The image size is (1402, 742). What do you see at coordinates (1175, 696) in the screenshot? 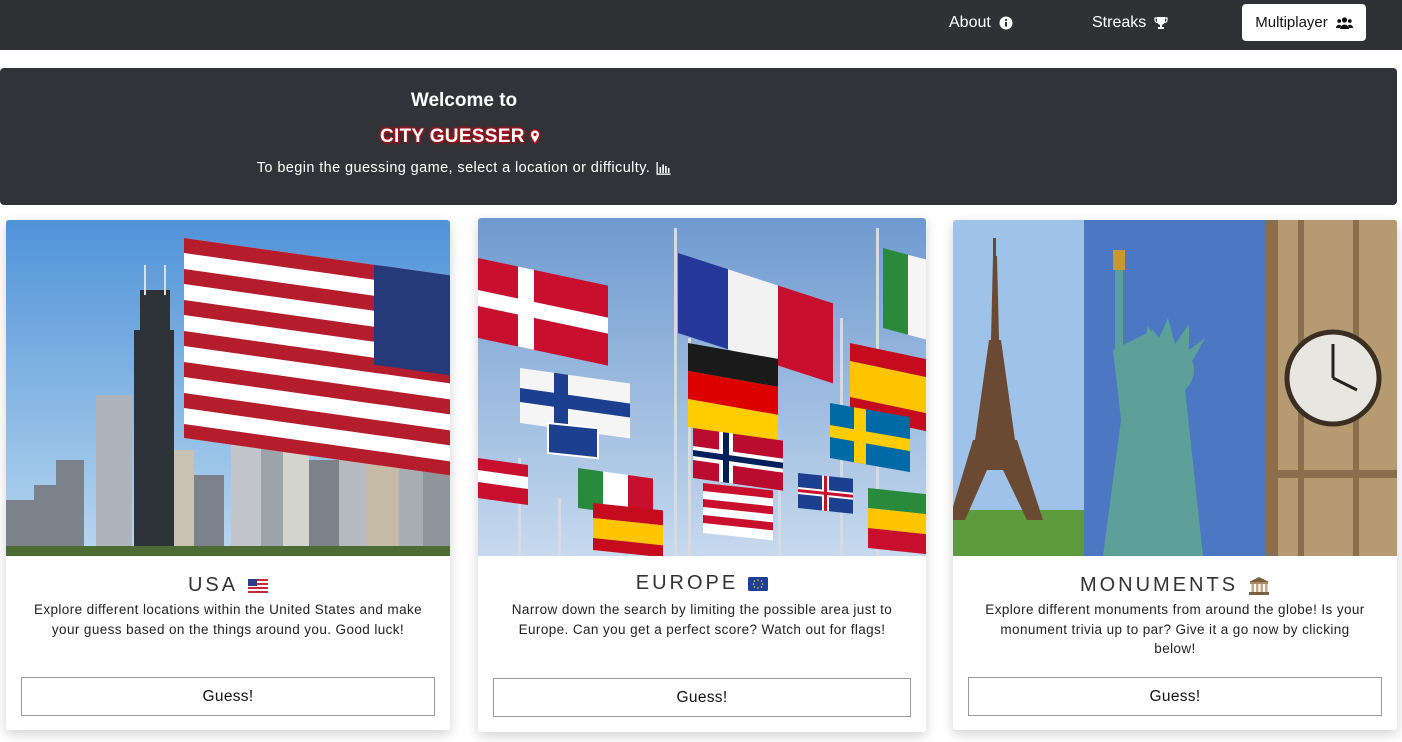
I see `monuments-guess-button: Guess!` at bounding box center [1175, 696].